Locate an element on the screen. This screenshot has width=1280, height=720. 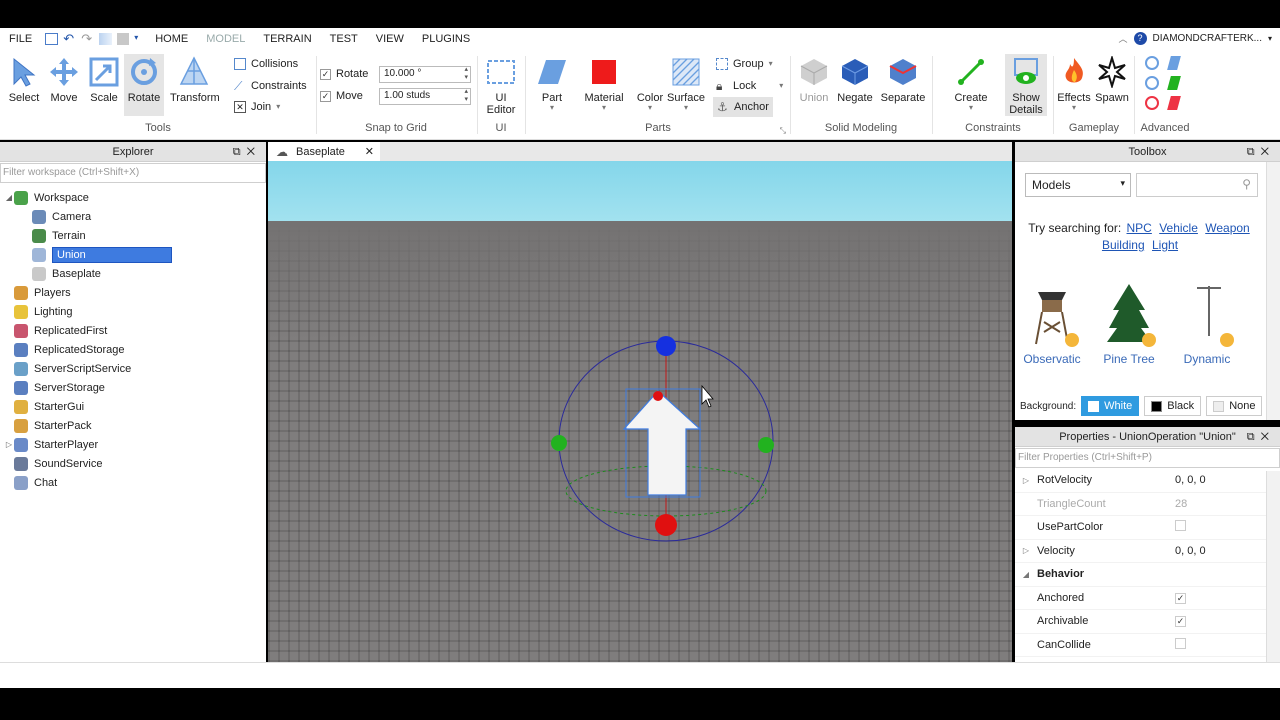
new-file-icon is located at coordinates (52, 39).